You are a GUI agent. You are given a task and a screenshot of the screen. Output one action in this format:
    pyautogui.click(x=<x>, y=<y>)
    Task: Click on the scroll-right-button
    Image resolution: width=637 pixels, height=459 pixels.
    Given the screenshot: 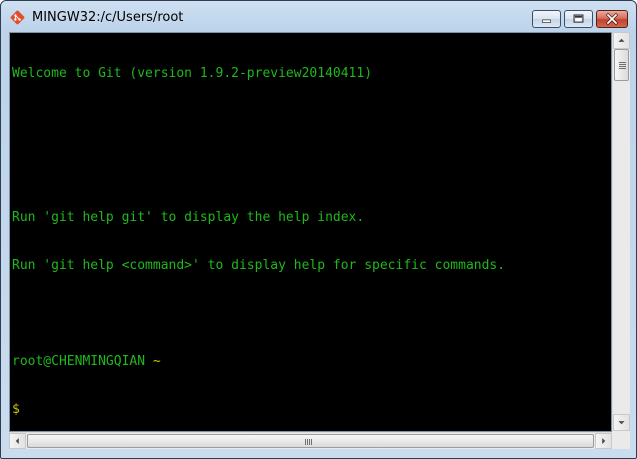 What is the action you would take?
    pyautogui.click(x=603, y=441)
    